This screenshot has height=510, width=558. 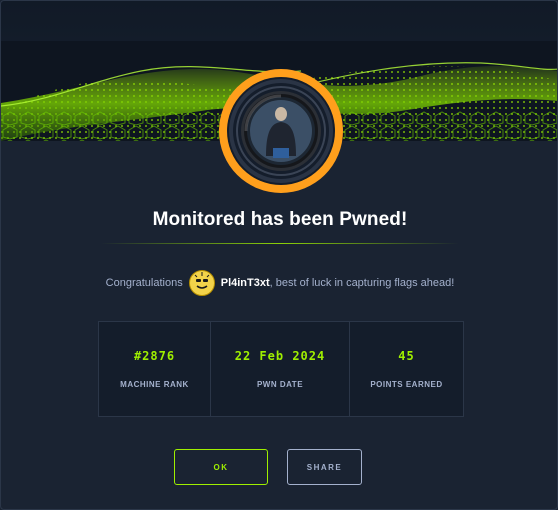 What do you see at coordinates (406, 384) in the screenshot?
I see `stat-label: POINTS EARNED` at bounding box center [406, 384].